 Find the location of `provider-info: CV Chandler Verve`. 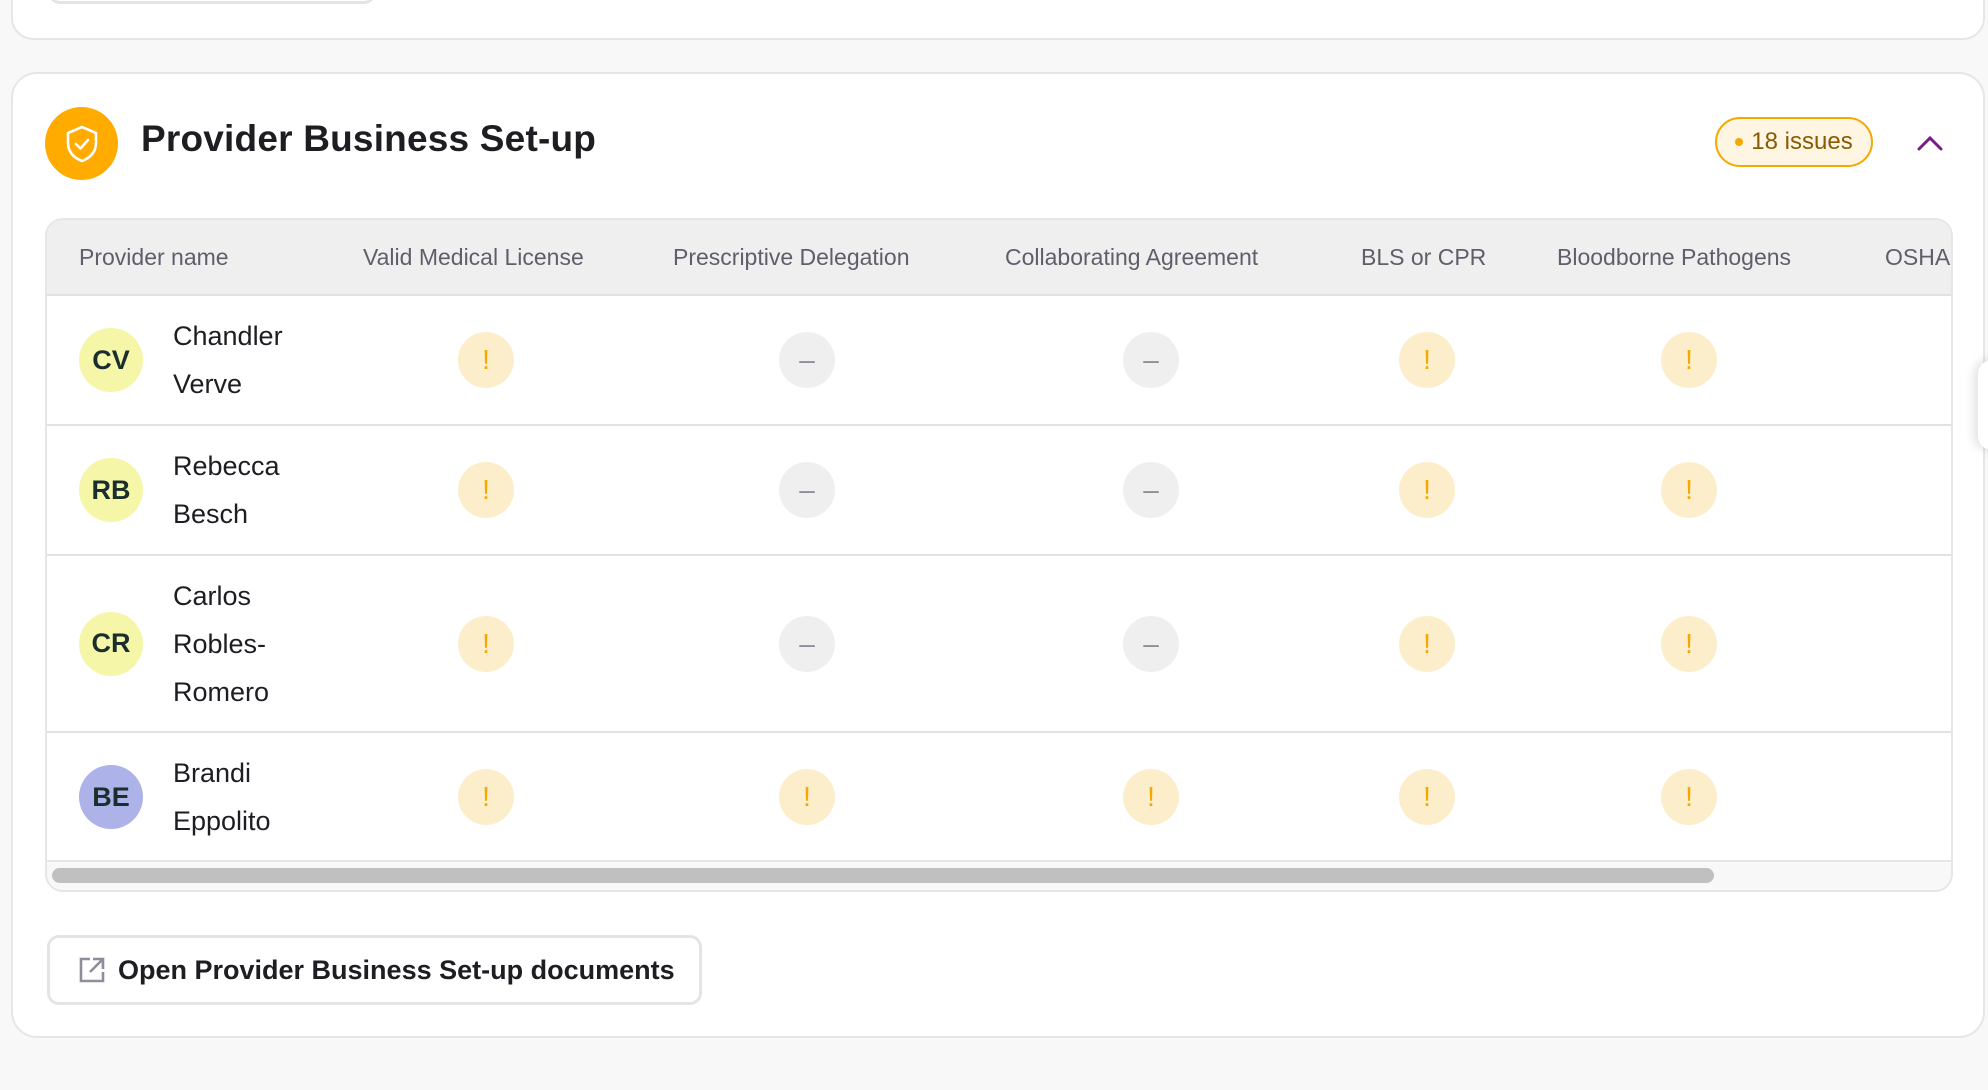

provider-info: CV Chandler Verve is located at coordinates (189, 360).